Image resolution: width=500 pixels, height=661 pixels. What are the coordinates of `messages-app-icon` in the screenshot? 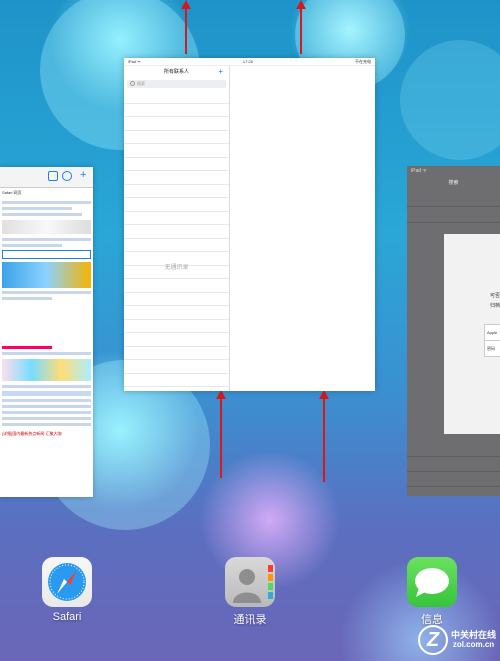 It's located at (432, 582).